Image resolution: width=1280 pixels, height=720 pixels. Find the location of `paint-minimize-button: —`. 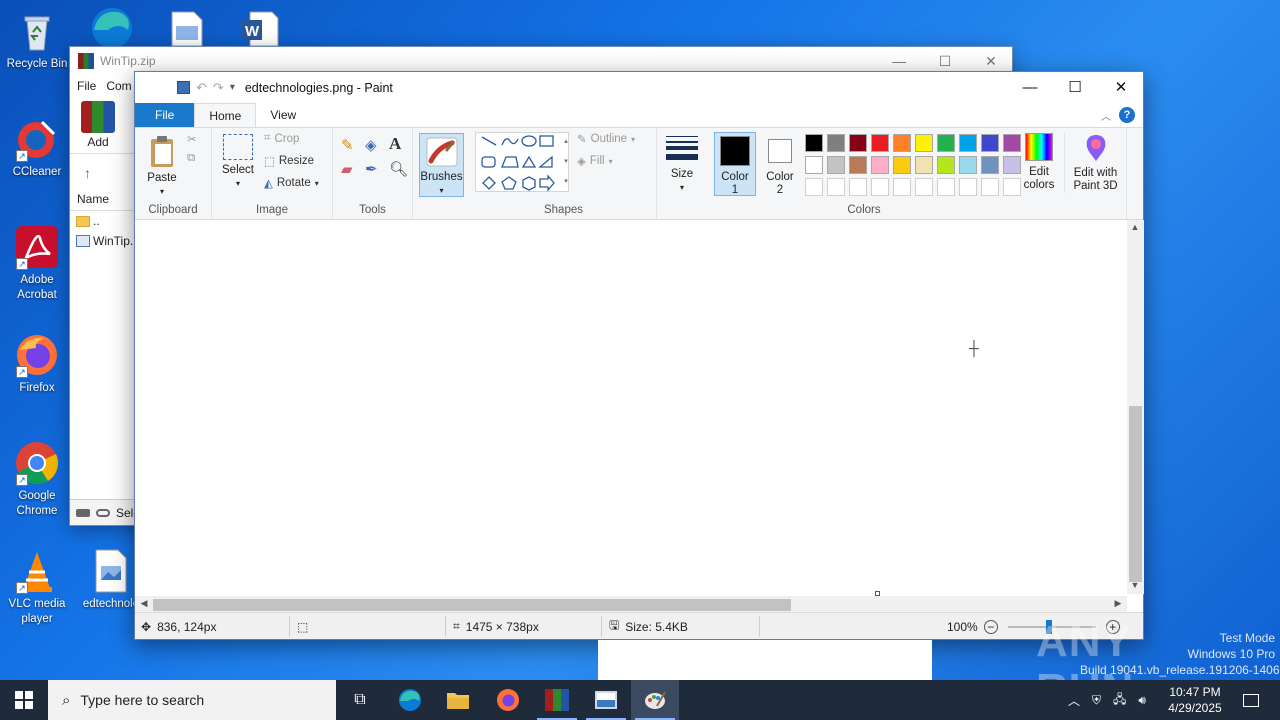

paint-minimize-button: — is located at coordinates (1030, 87).